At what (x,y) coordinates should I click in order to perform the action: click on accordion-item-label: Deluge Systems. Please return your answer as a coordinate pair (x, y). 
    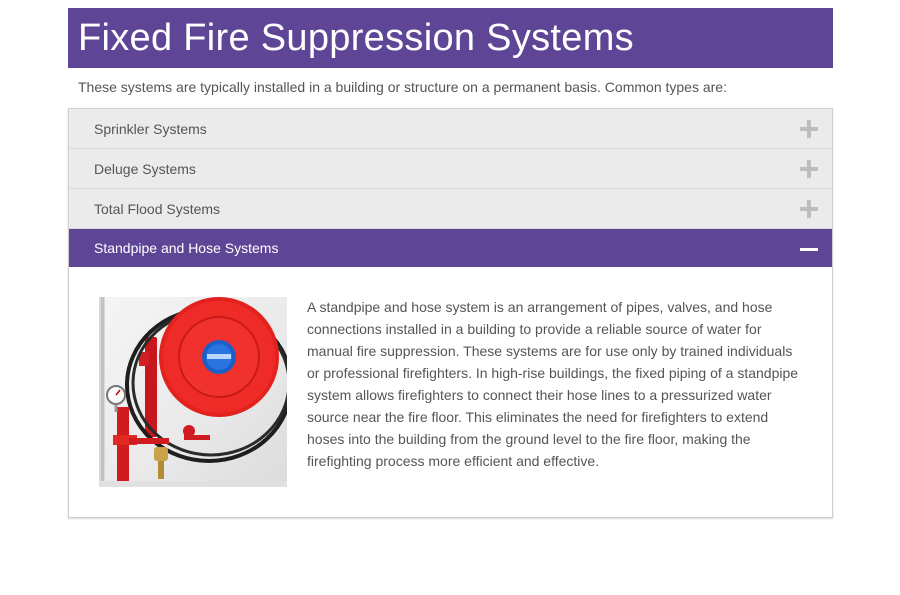
    Looking at the image, I should click on (145, 168).